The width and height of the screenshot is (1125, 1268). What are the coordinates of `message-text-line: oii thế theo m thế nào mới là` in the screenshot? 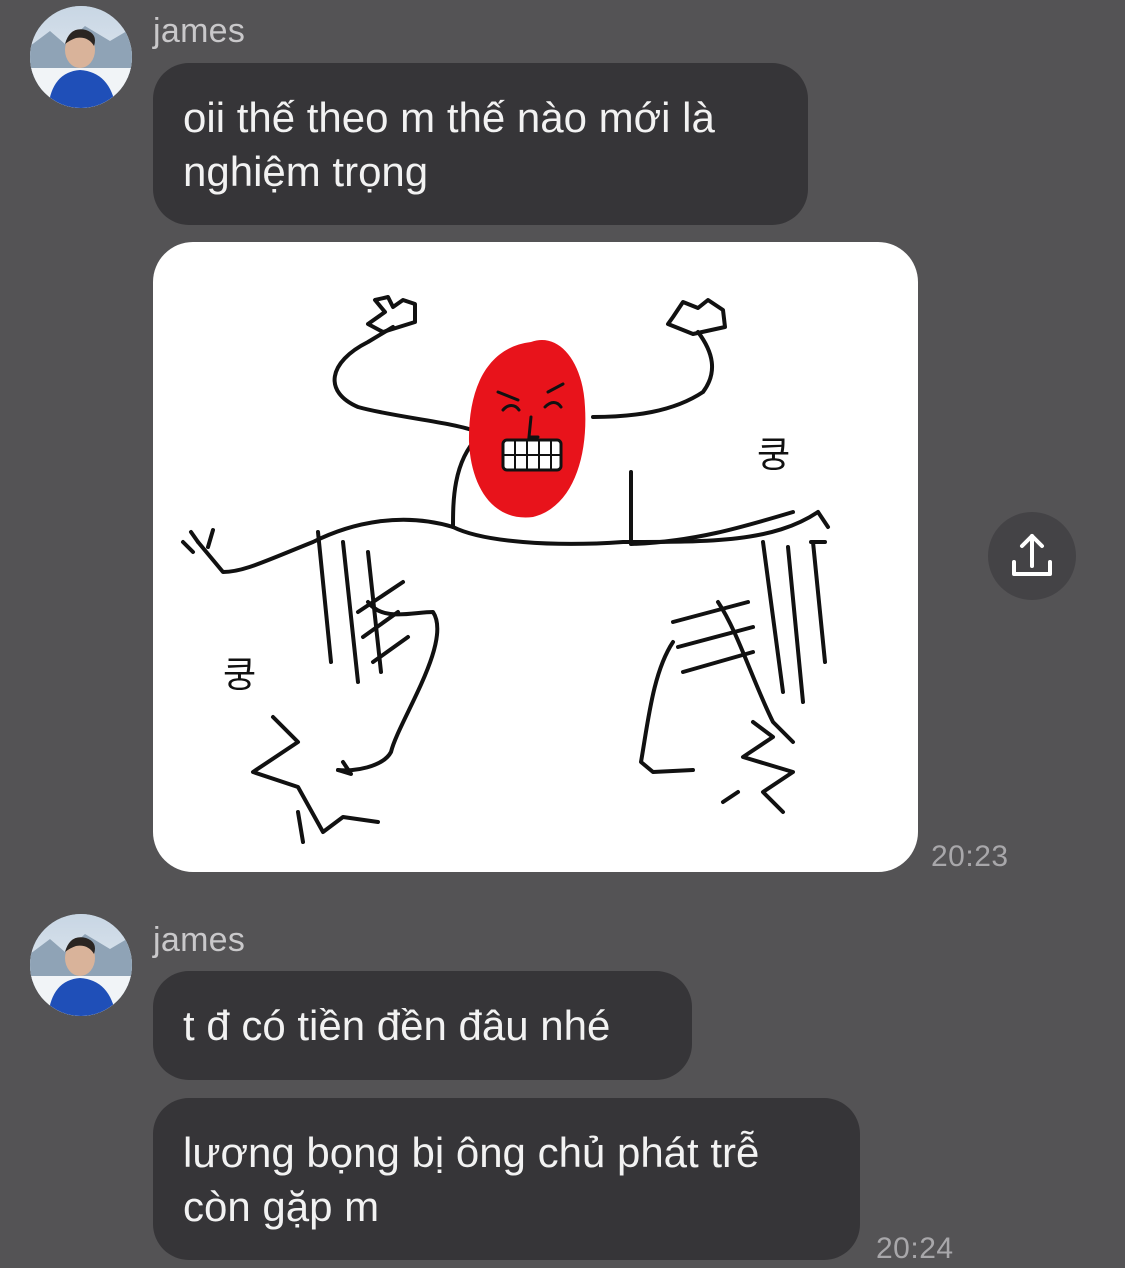 It's located at (449, 117).